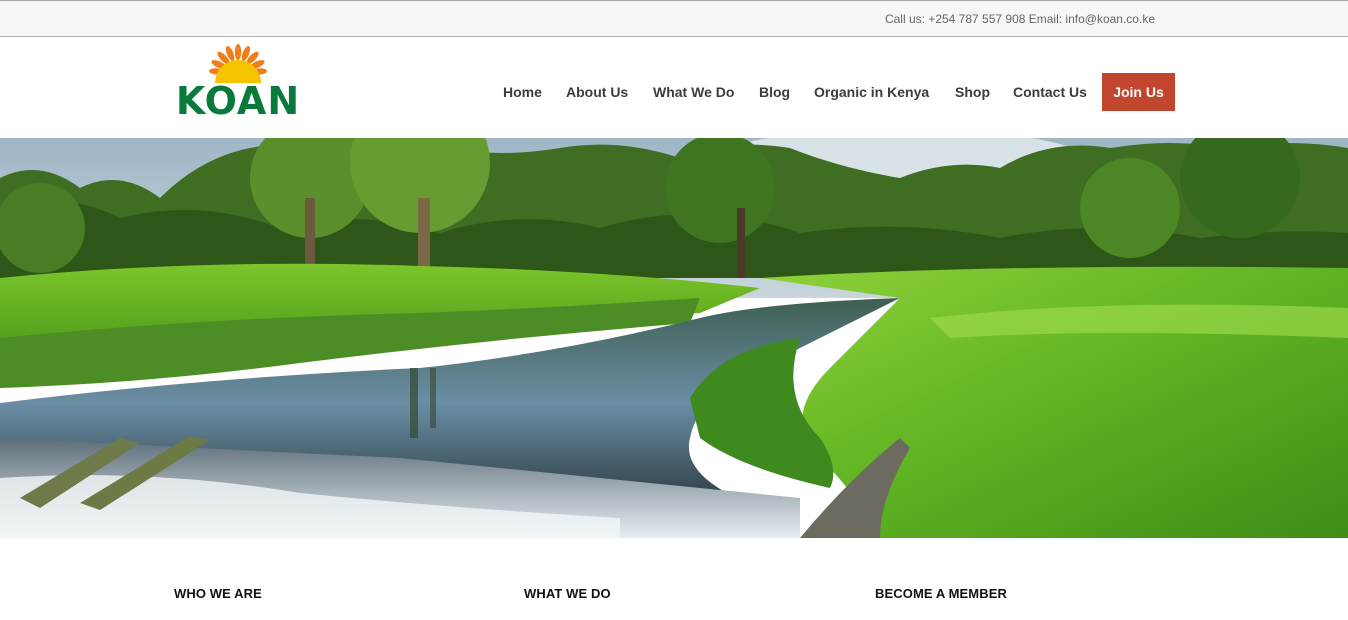 This screenshot has height=620, width=1348. I want to click on nav-home: Home, so click(522, 92).